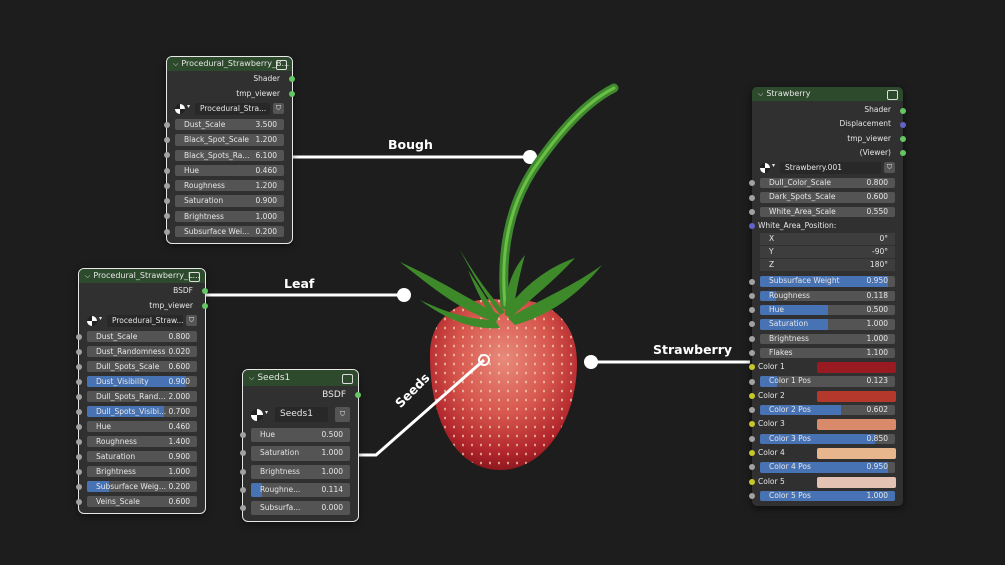  Describe the element at coordinates (142, 501) in the screenshot. I see `value-slider: Veins_Scale 0.600` at that location.